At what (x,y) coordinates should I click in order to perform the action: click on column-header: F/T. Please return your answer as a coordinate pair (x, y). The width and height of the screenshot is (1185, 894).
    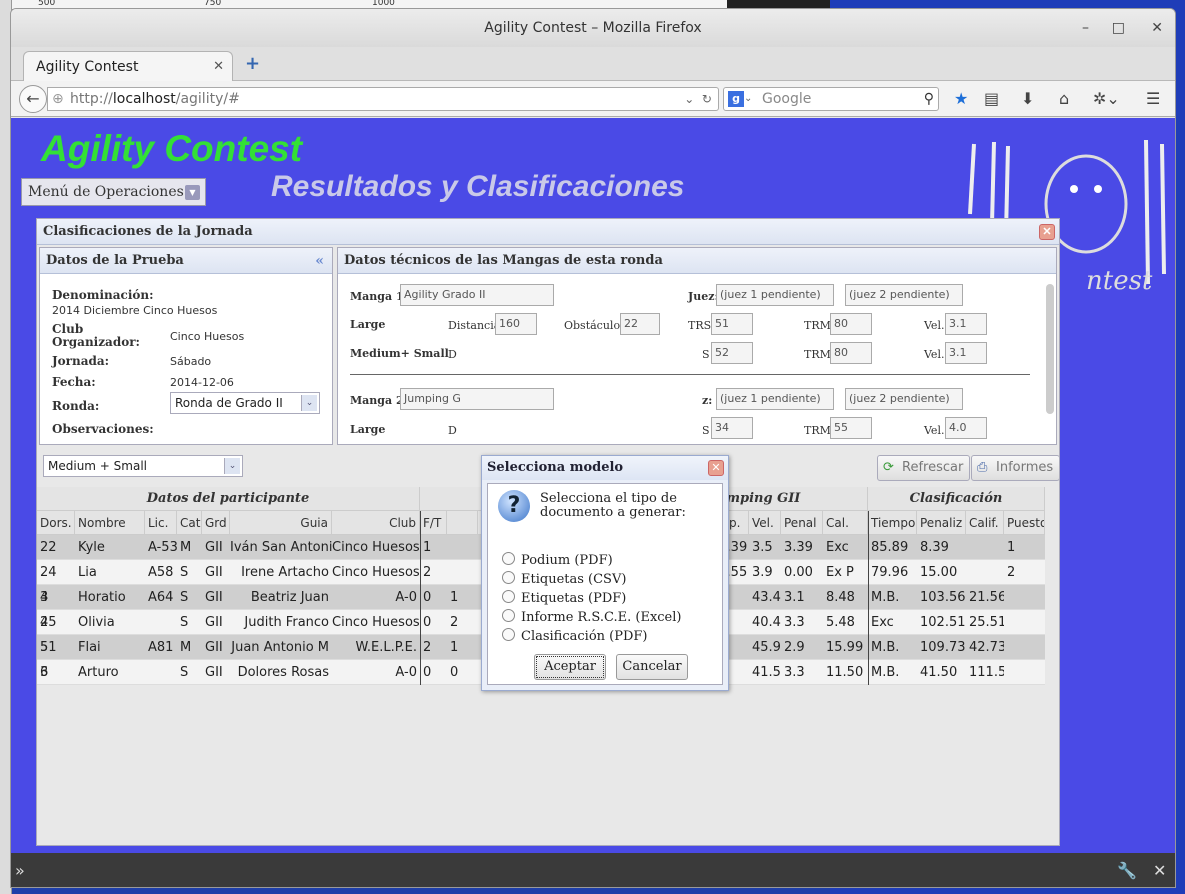
    Looking at the image, I should click on (433, 523).